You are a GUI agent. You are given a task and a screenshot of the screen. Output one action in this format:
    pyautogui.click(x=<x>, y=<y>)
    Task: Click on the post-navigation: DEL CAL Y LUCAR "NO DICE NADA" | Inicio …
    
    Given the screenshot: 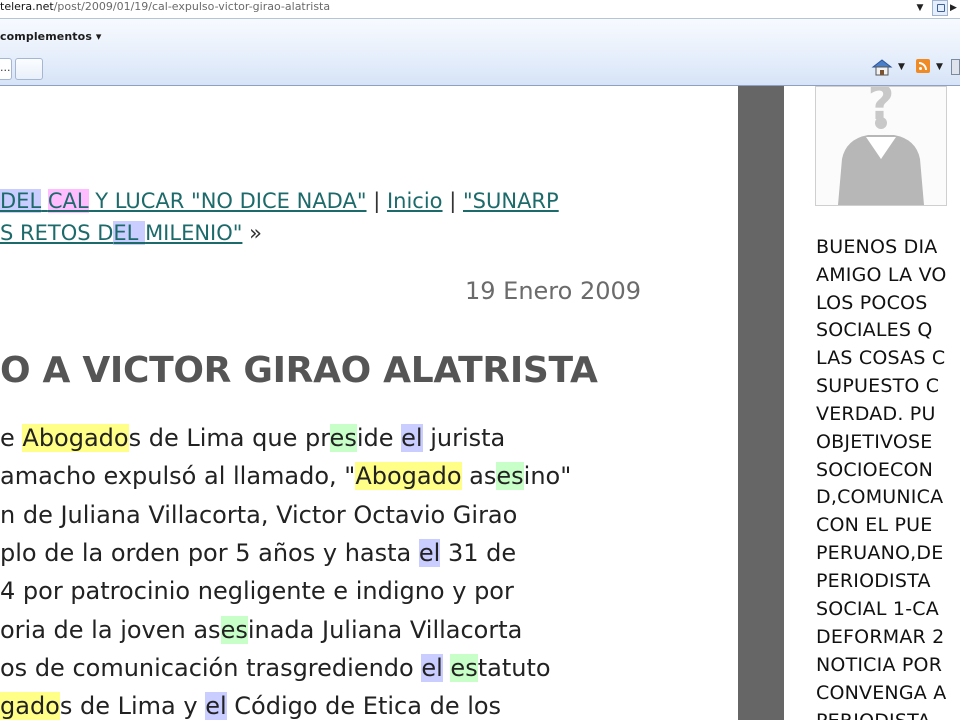 What is the action you would take?
    pyautogui.click(x=279, y=201)
    